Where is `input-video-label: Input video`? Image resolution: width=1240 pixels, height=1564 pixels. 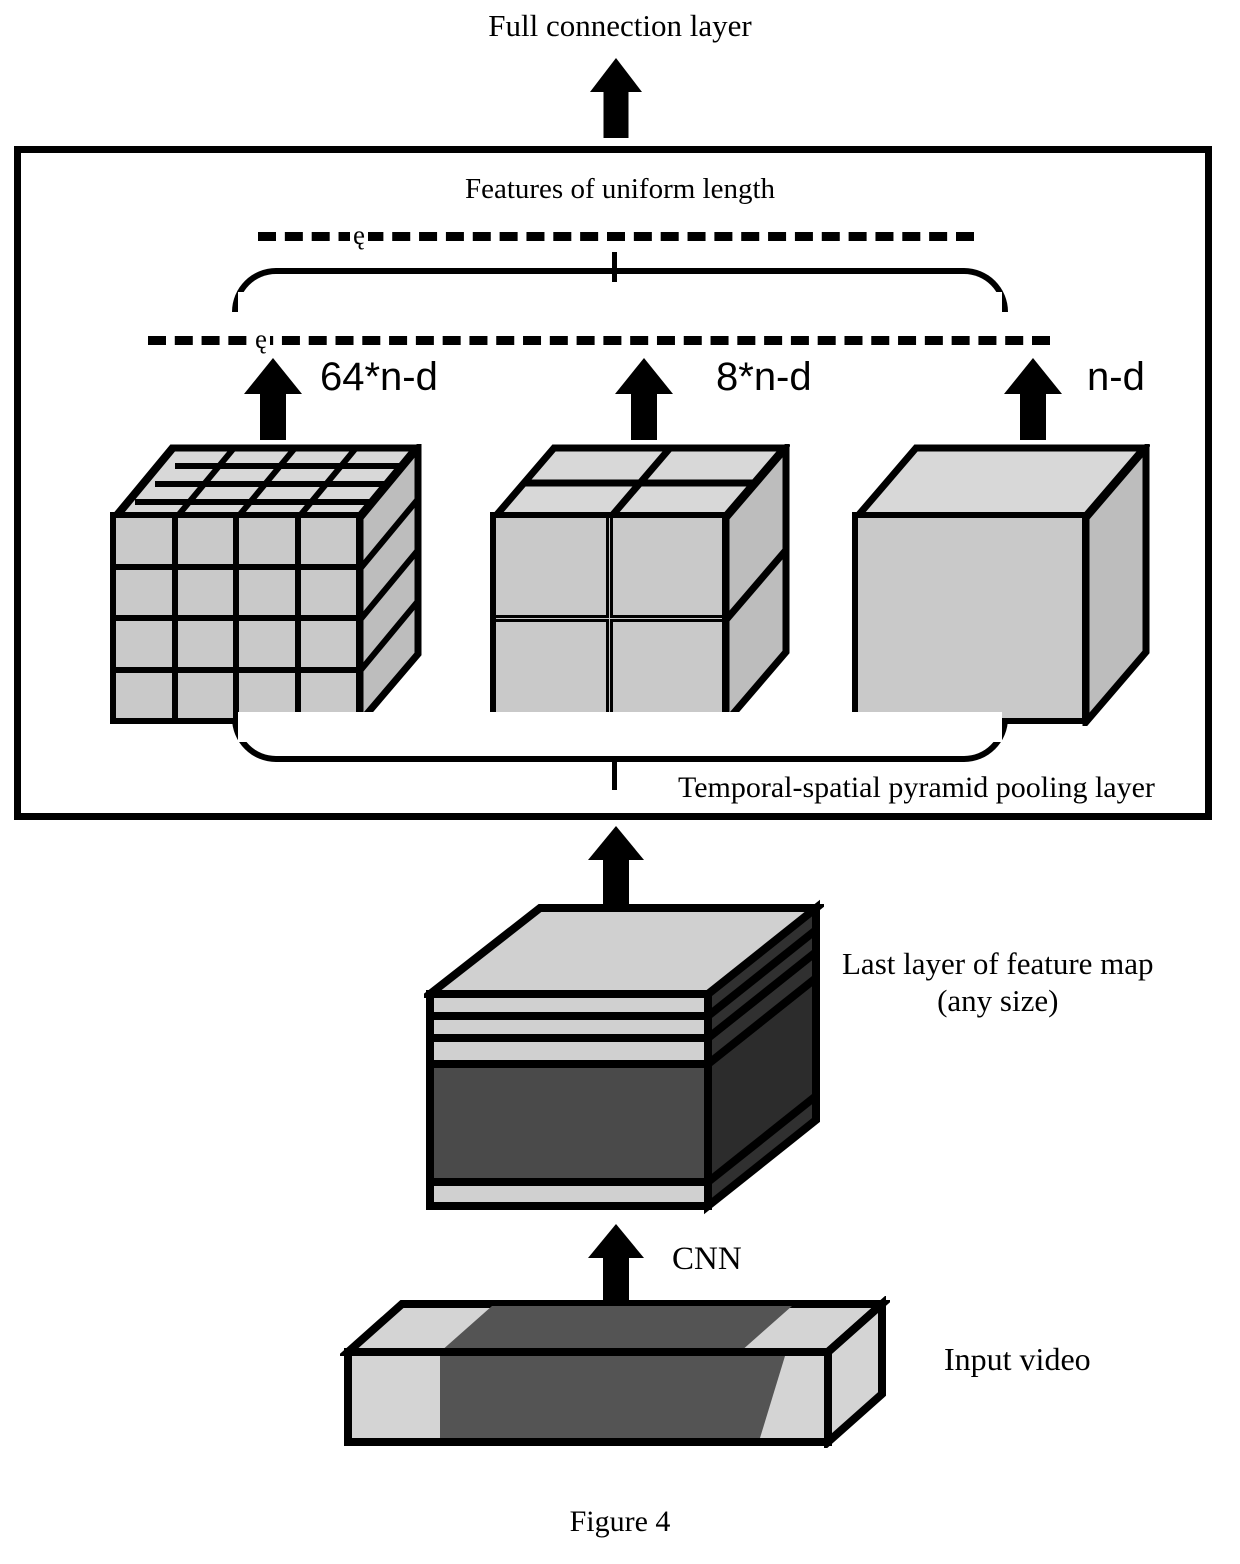 input-video-label: Input video is located at coordinates (1017, 1359).